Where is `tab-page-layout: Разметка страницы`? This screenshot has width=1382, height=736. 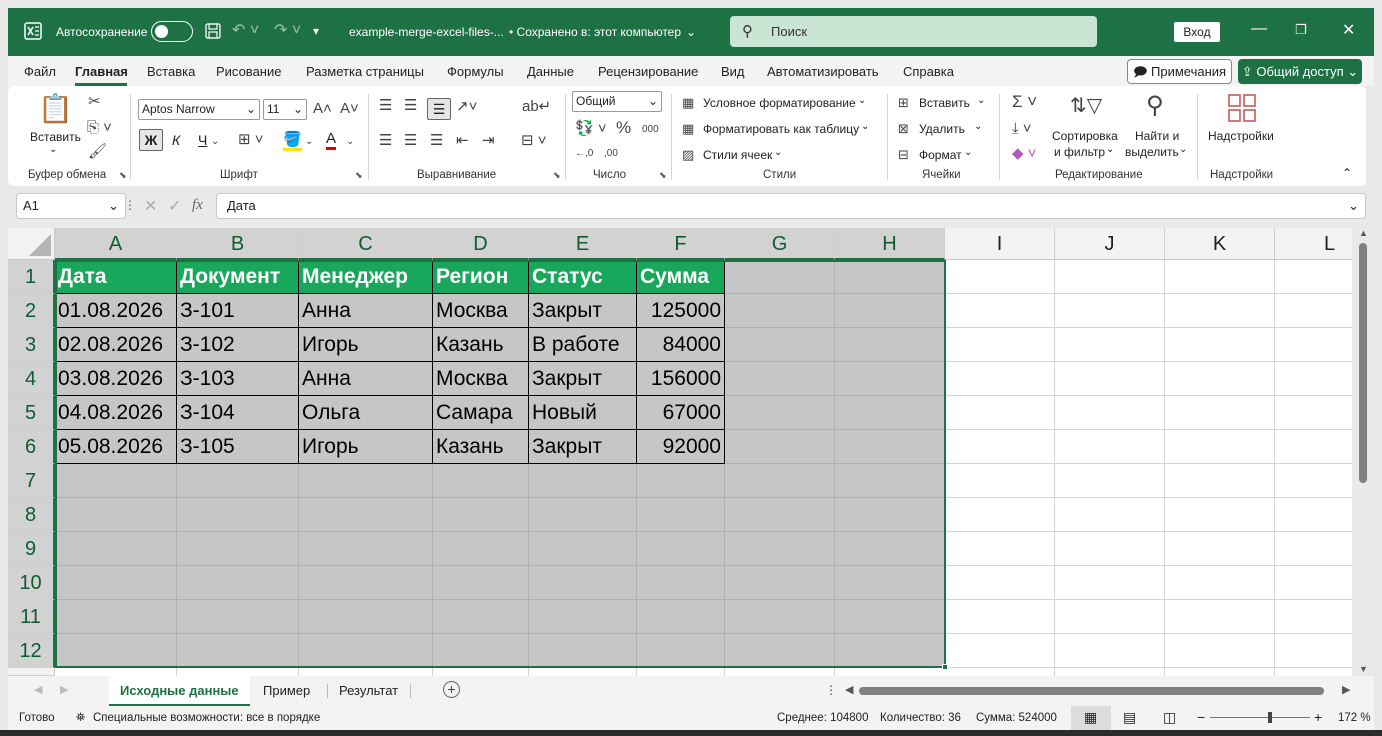
tab-page-layout: Разметка страницы is located at coordinates (365, 71).